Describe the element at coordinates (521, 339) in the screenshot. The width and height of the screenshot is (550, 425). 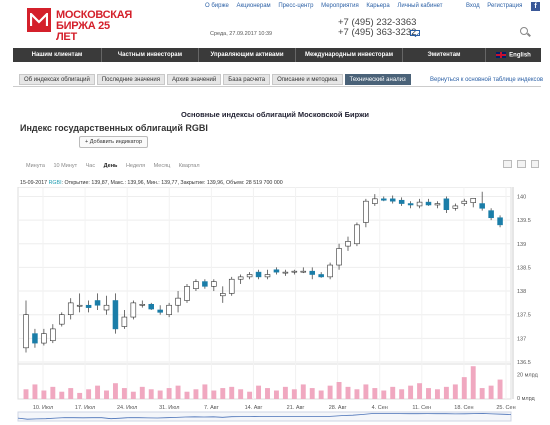
I see `y-tick-label: 137` at that location.